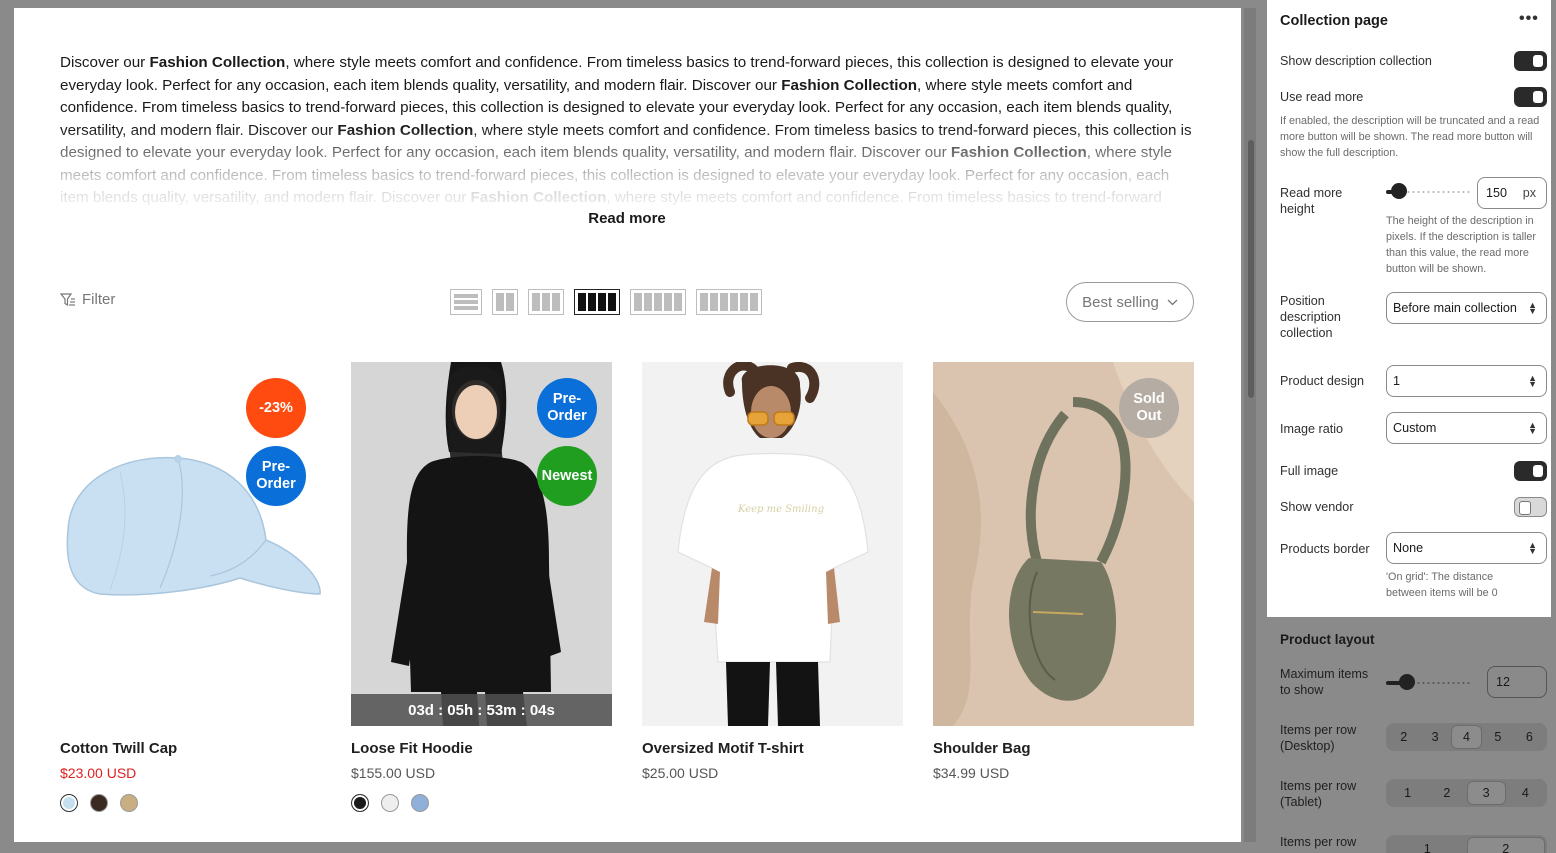 This screenshot has height=853, width=1556. What do you see at coordinates (276, 408) in the screenshot?
I see `product-badge: -23%` at bounding box center [276, 408].